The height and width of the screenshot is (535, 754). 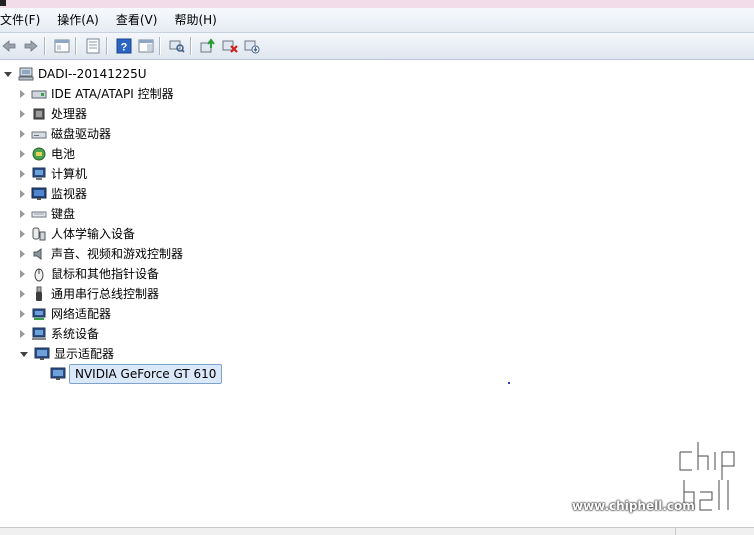 I want to click on properties-icon, so click(x=93, y=46).